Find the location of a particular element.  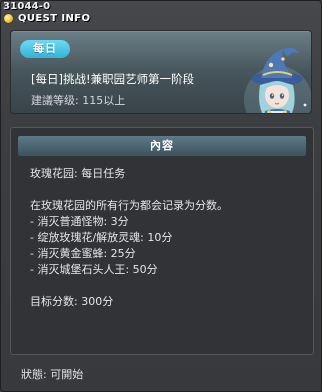

quest-status: 狀態: 可開始 is located at coordinates (52, 374).